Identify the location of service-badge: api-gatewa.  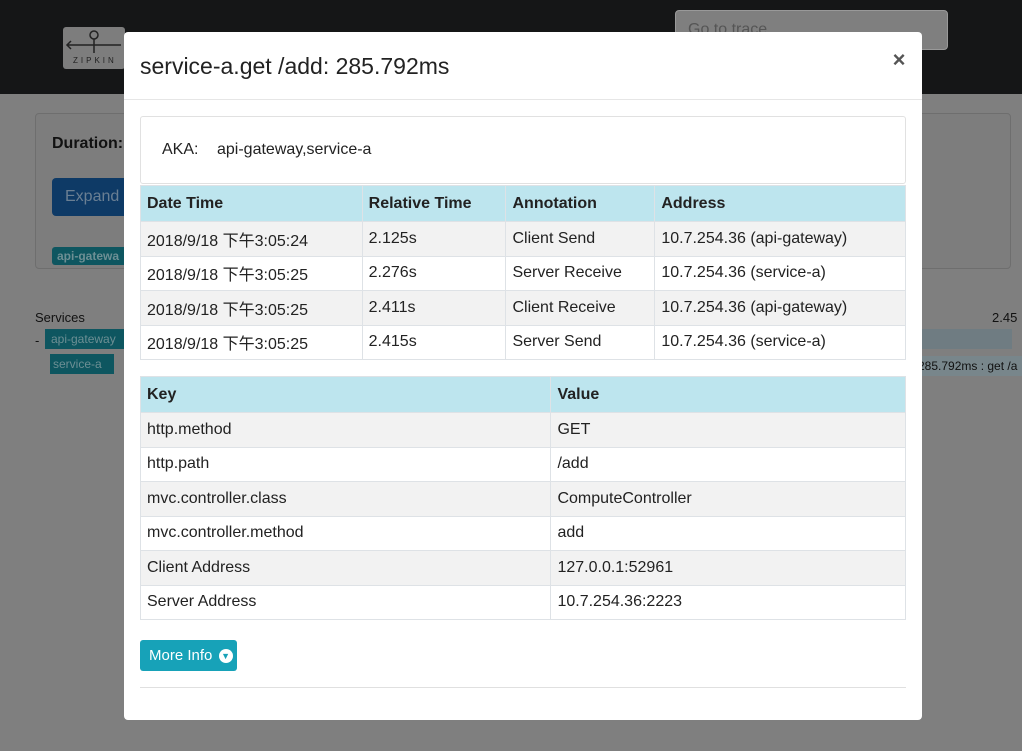
(92, 256).